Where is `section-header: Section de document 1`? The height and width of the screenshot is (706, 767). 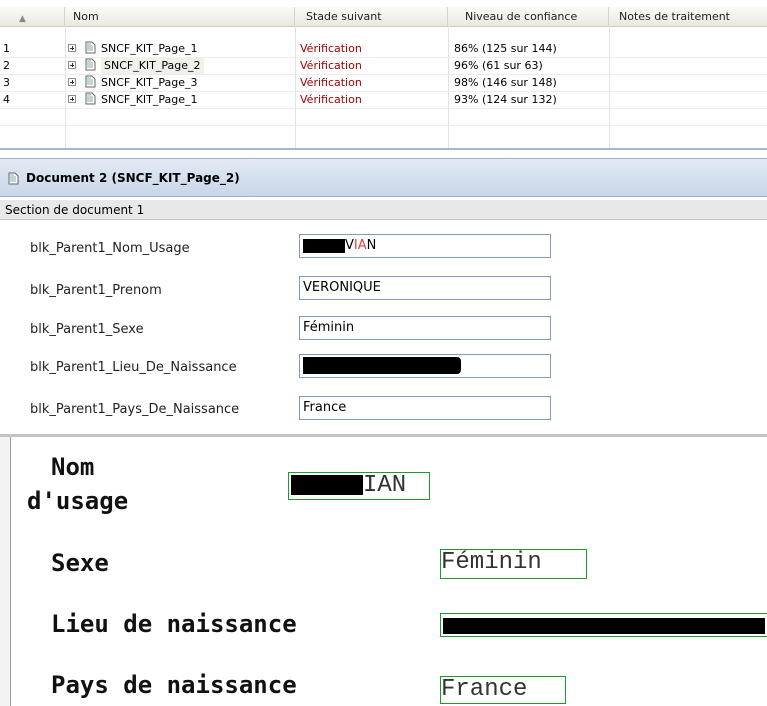 section-header: Section de document 1 is located at coordinates (383, 210).